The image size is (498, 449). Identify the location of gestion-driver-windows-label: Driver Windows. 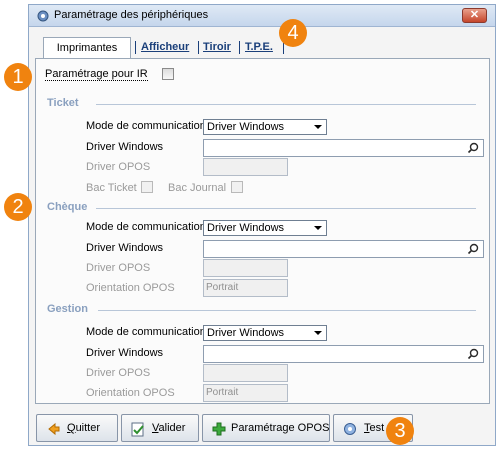
(125, 353).